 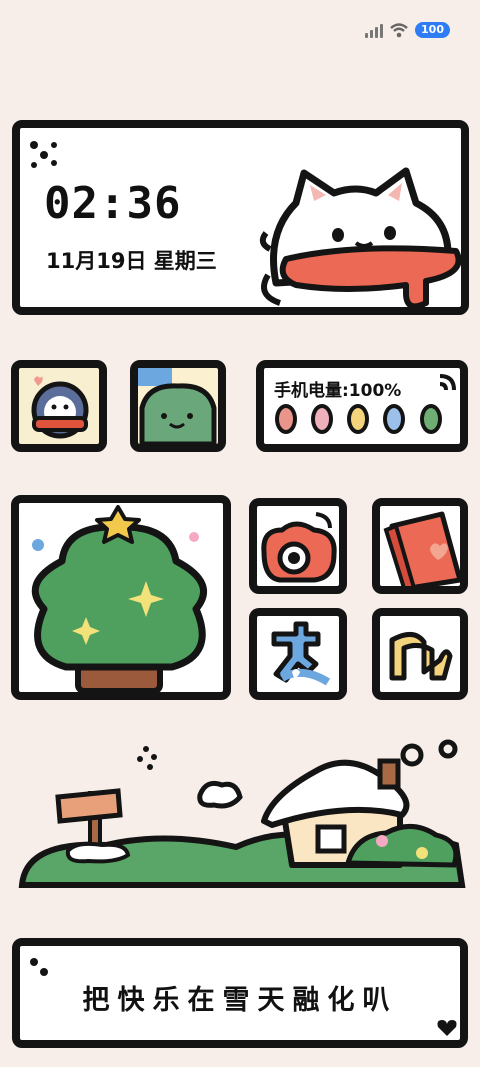 I want to click on battery-indicator: 100, so click(x=432, y=30).